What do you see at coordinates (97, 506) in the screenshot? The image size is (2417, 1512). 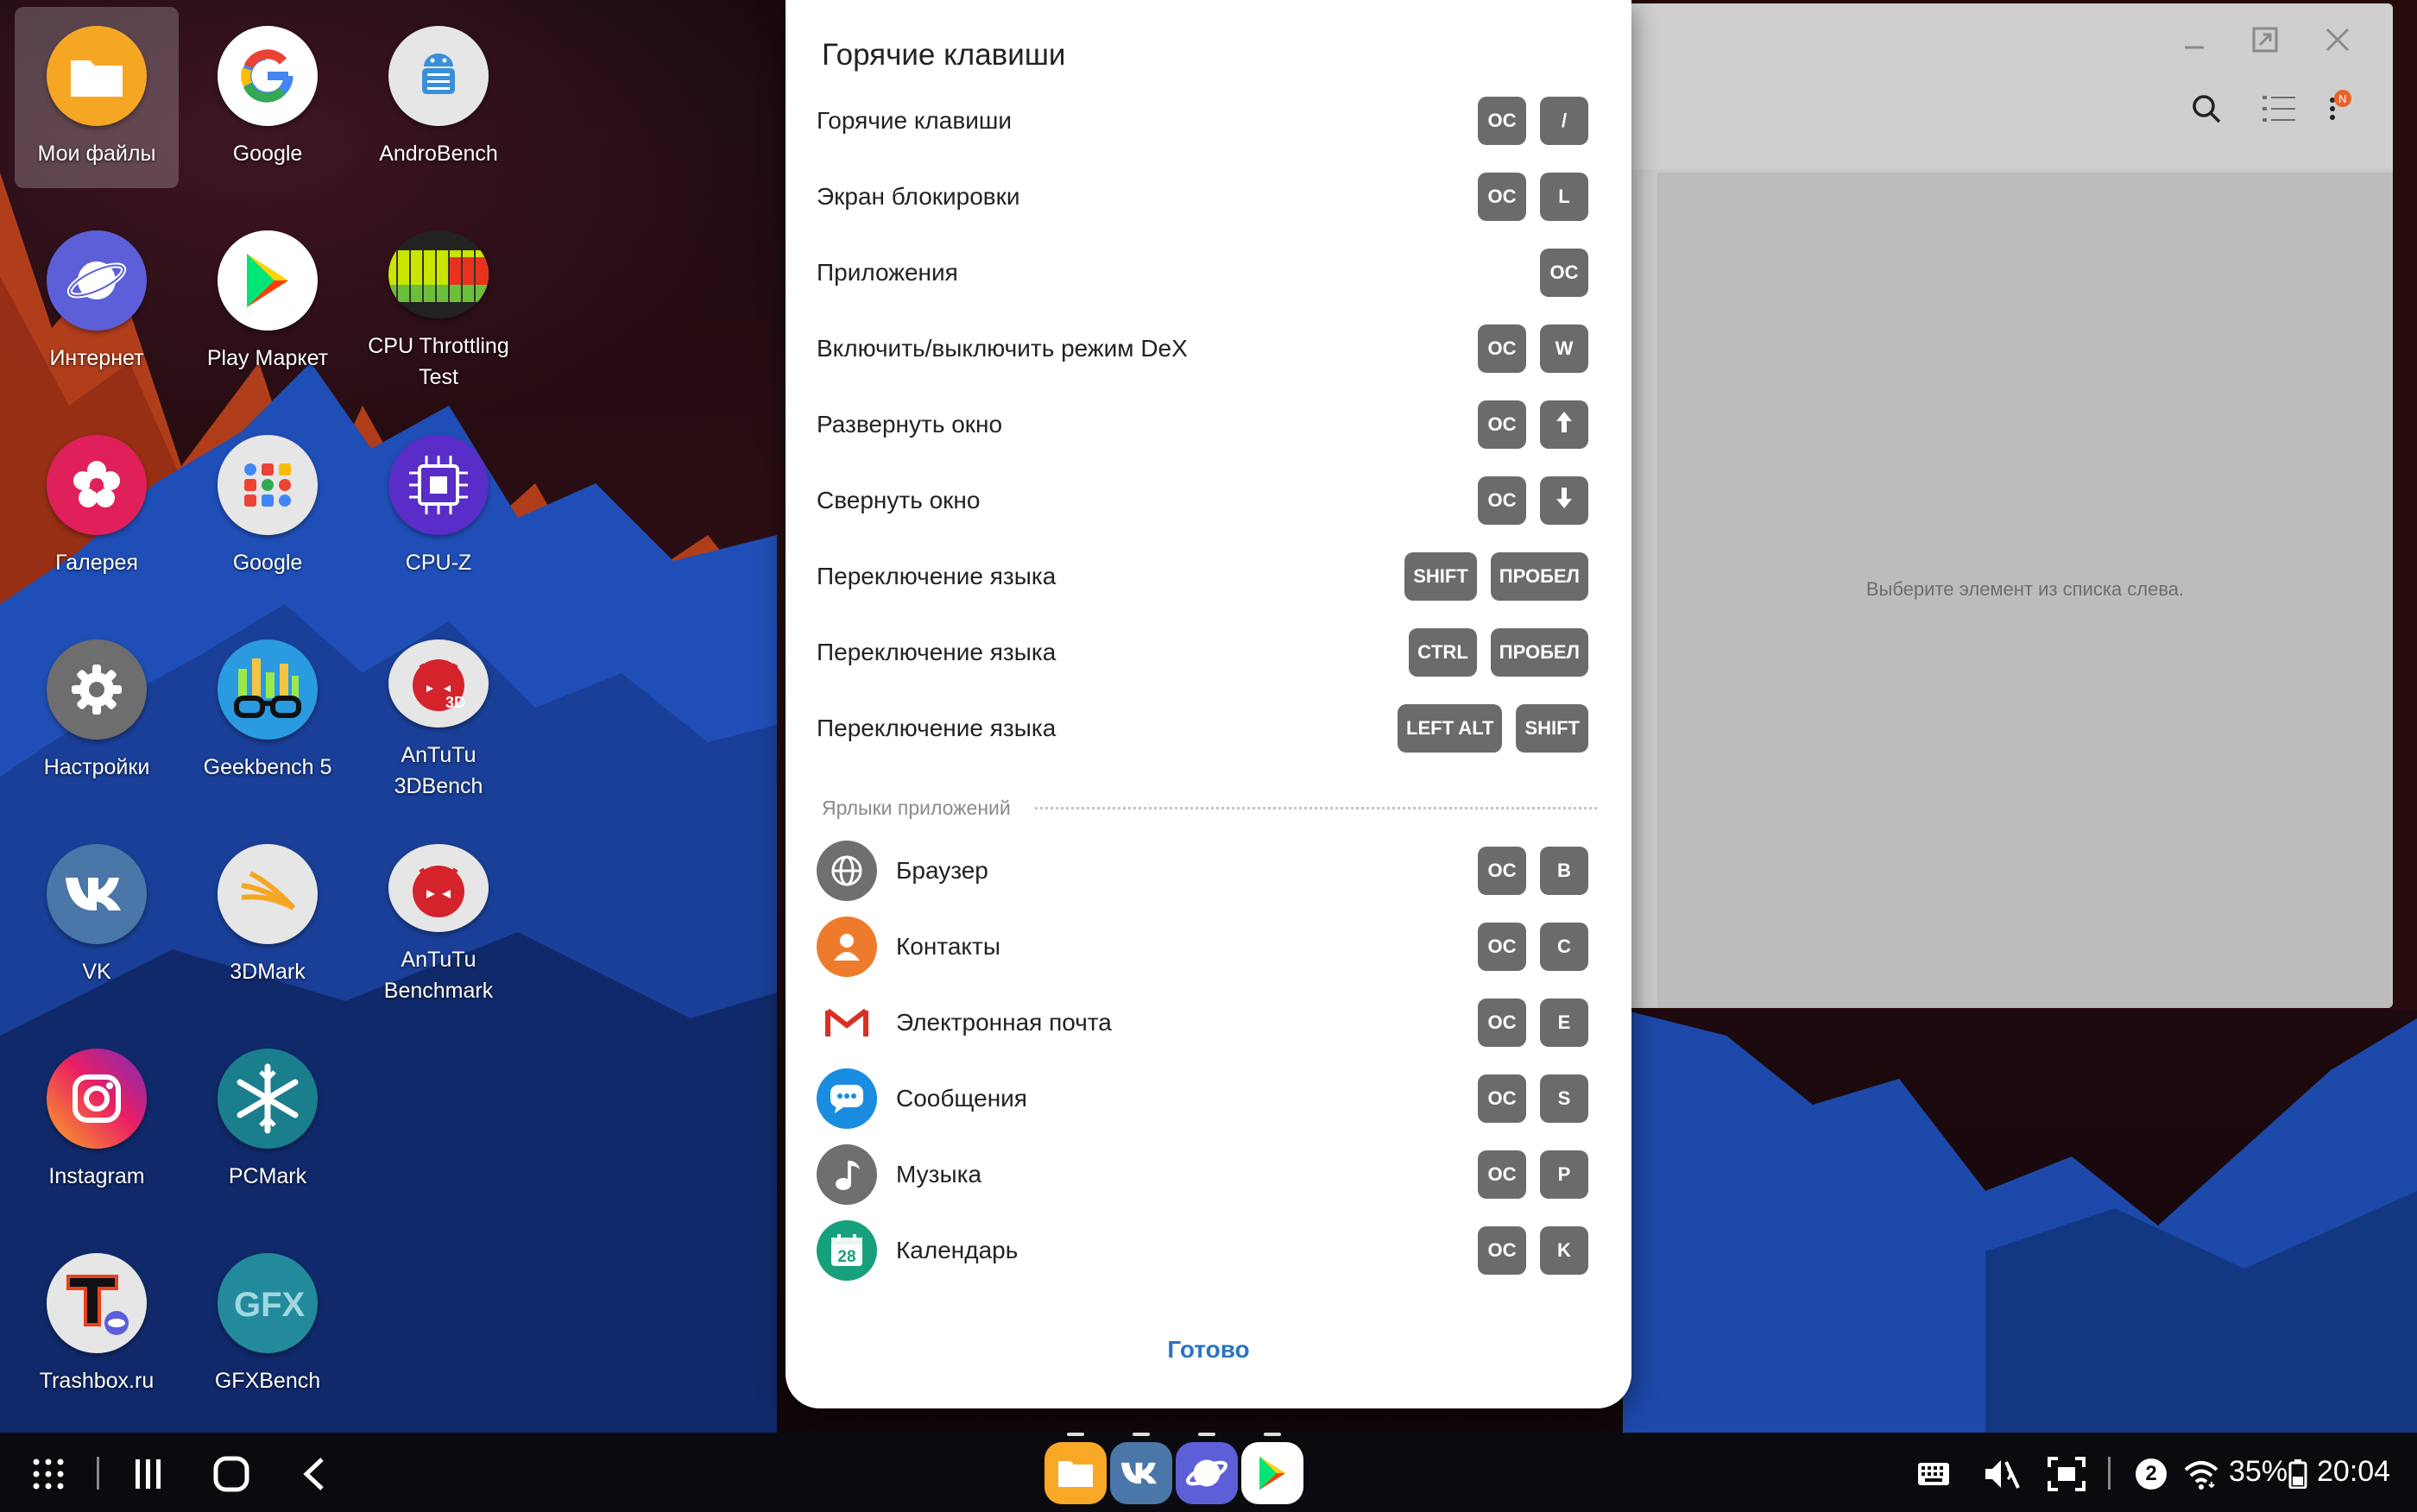 I see `desktop-icon-gallery: Галерея` at bounding box center [97, 506].